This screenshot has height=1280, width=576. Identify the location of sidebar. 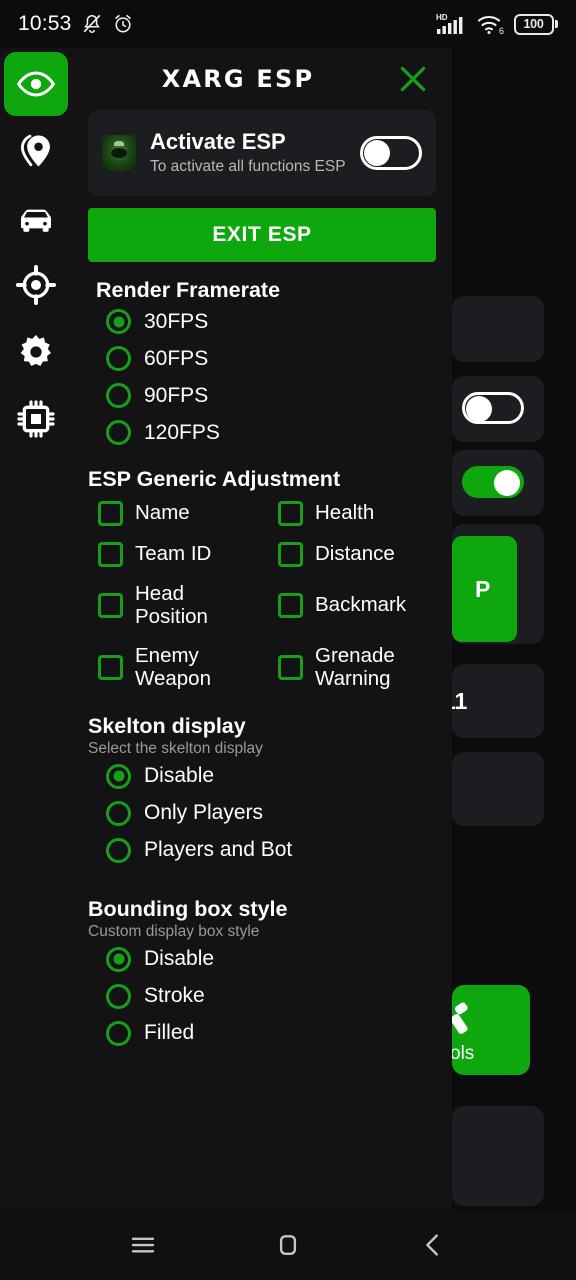
(36, 629).